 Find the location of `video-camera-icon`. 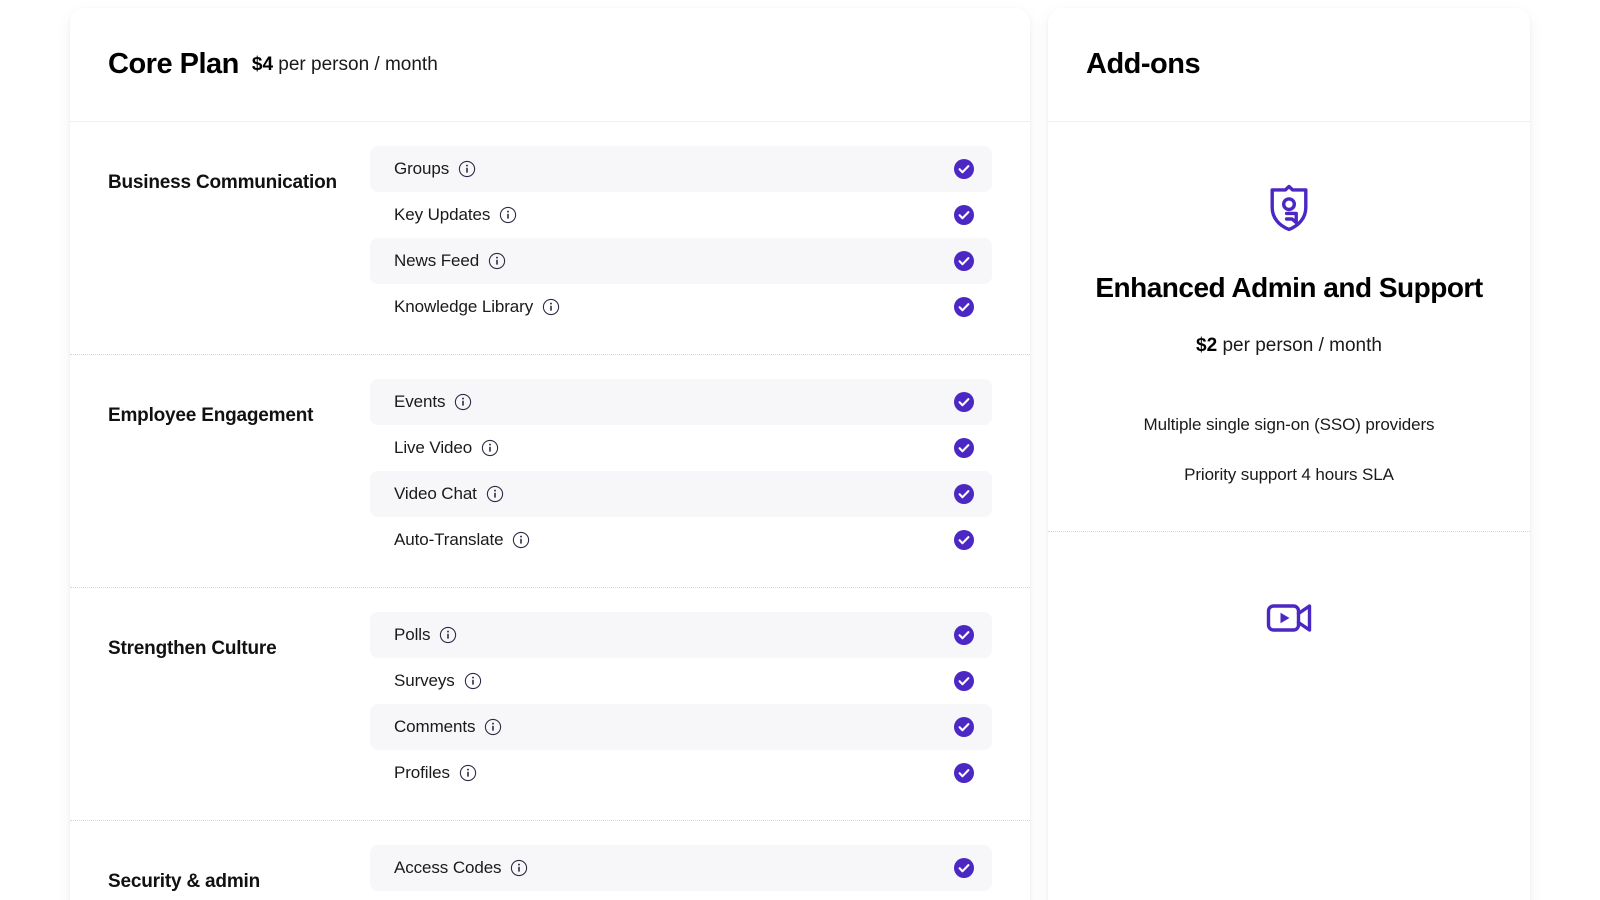

video-camera-icon is located at coordinates (1289, 618).